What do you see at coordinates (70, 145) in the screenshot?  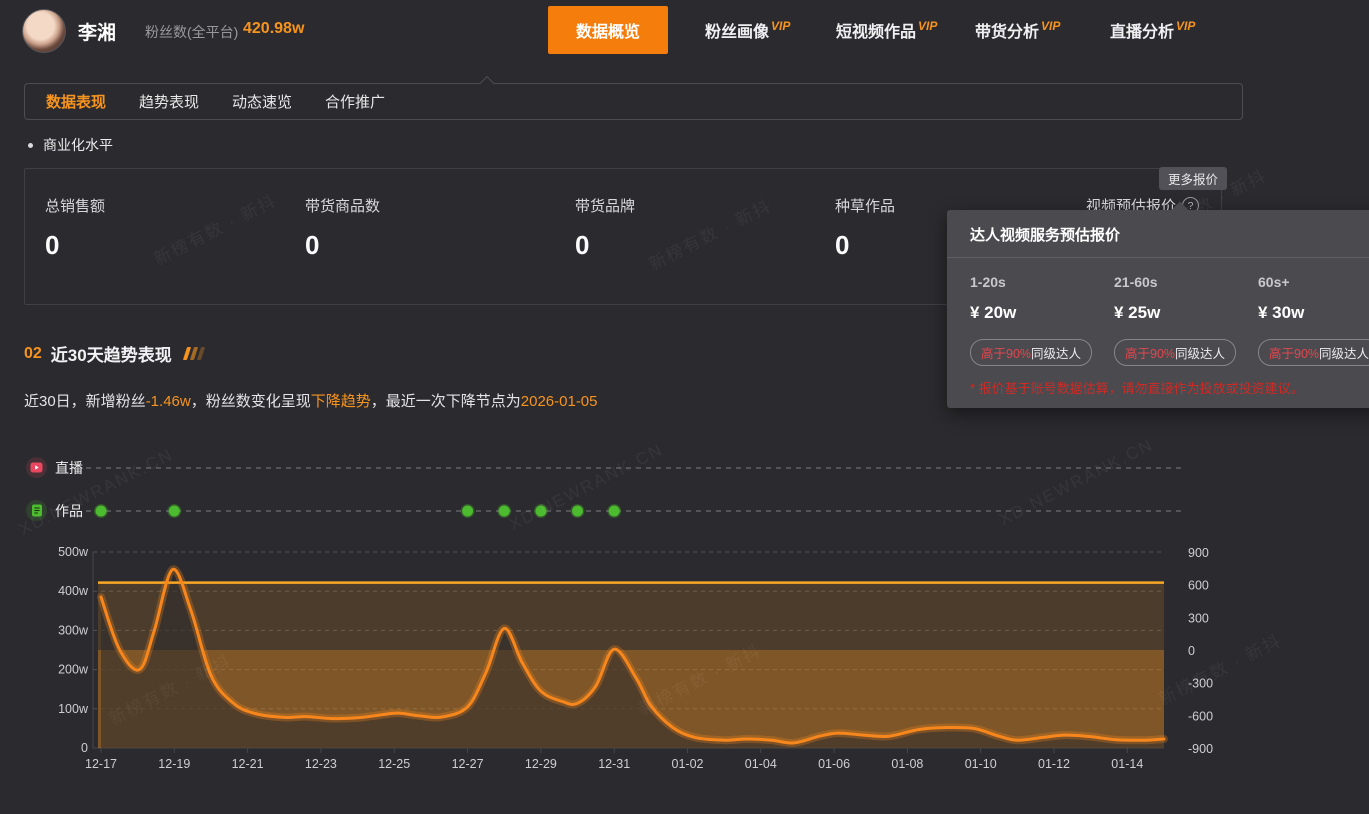 I see `commercialization-section-title: 商业化水平` at bounding box center [70, 145].